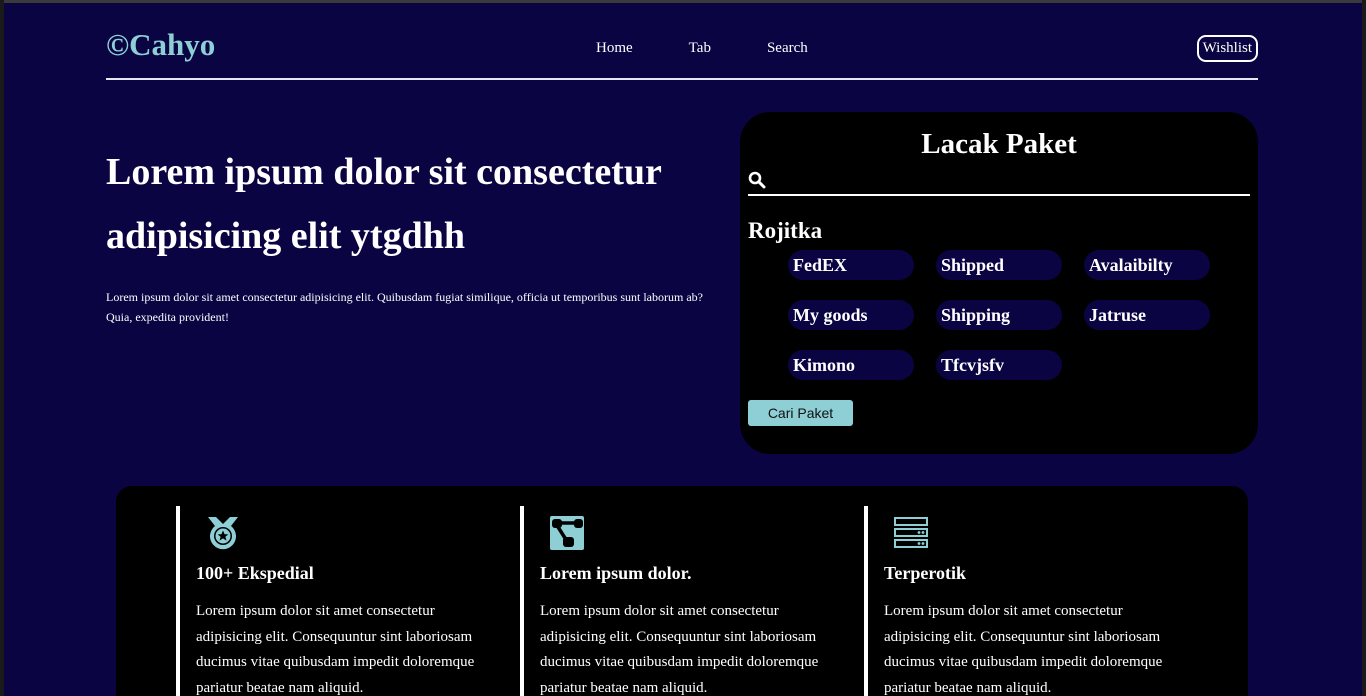 The image size is (1366, 696). Describe the element at coordinates (730, 48) in the screenshot. I see `main-nav: Home Tab Search` at that location.